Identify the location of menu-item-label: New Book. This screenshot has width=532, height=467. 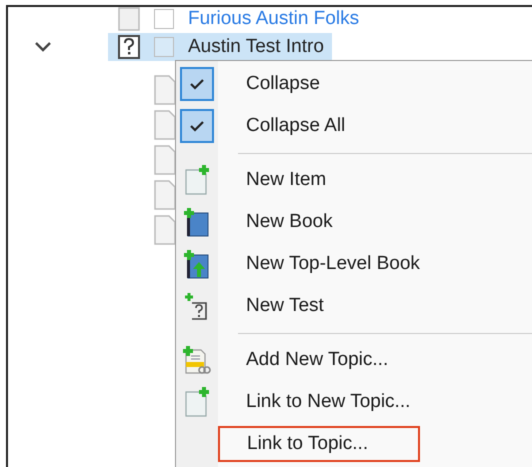
(289, 222).